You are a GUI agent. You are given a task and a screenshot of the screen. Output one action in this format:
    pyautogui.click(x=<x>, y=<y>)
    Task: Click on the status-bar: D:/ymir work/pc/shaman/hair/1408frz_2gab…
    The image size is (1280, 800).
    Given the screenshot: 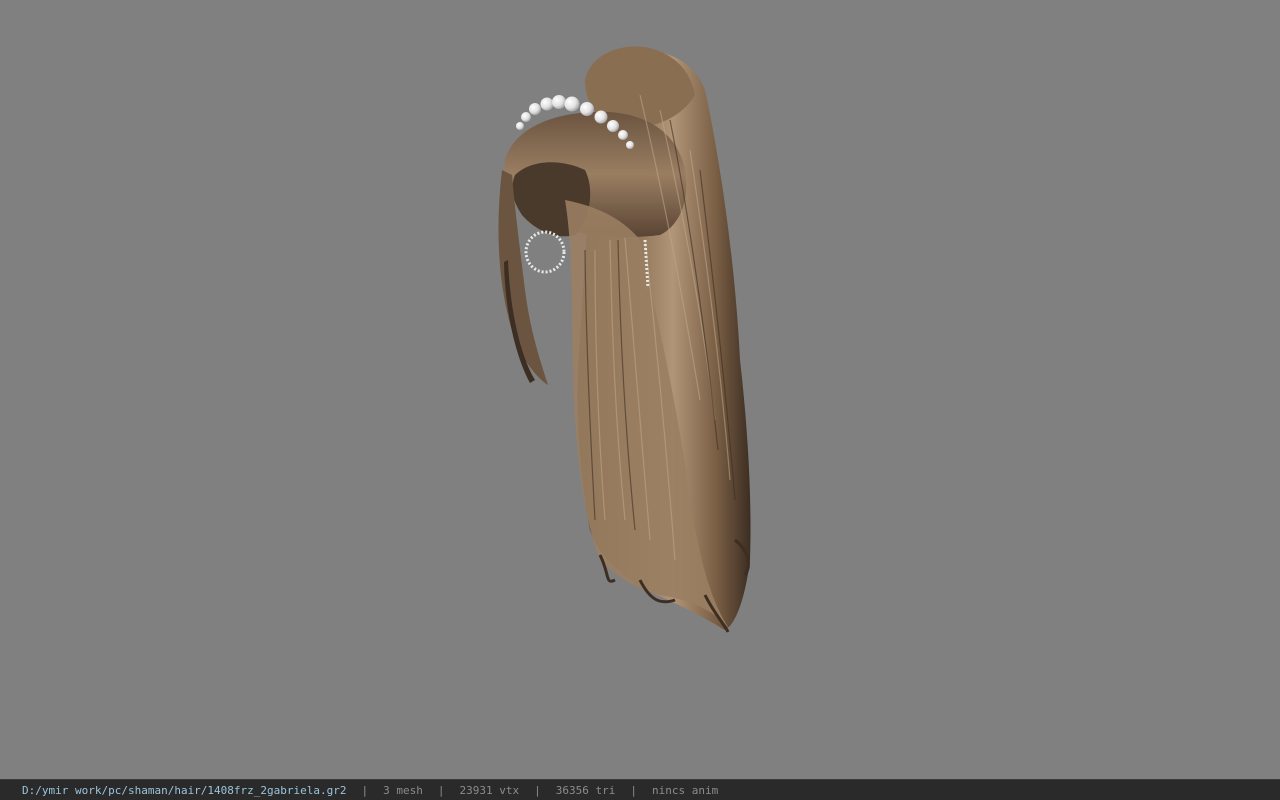 What is the action you would take?
    pyautogui.click(x=640, y=789)
    